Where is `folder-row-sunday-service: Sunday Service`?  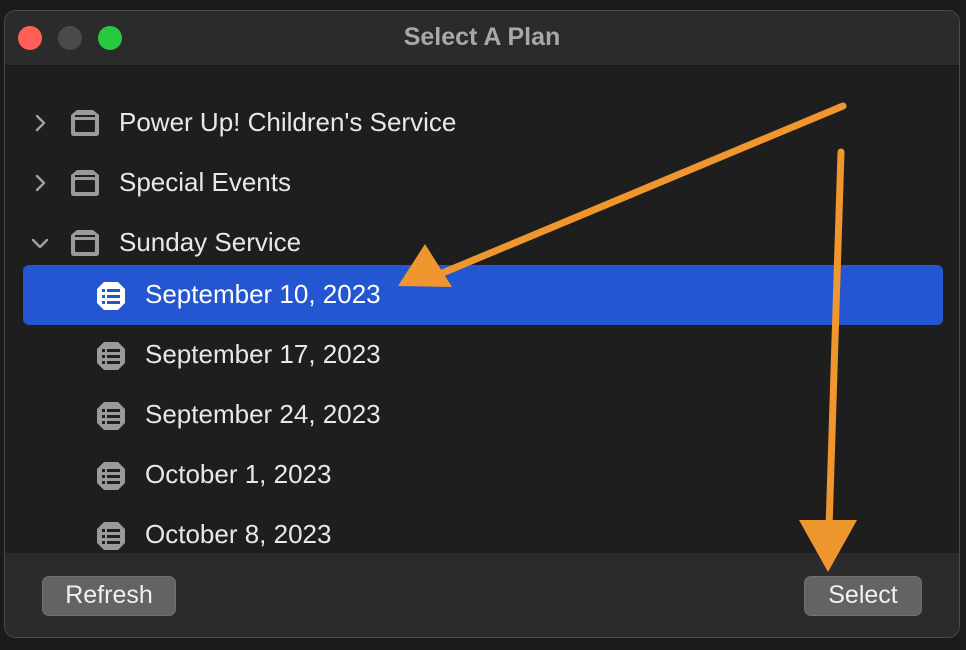 folder-row-sunday-service: Sunday Service is located at coordinates (483, 243).